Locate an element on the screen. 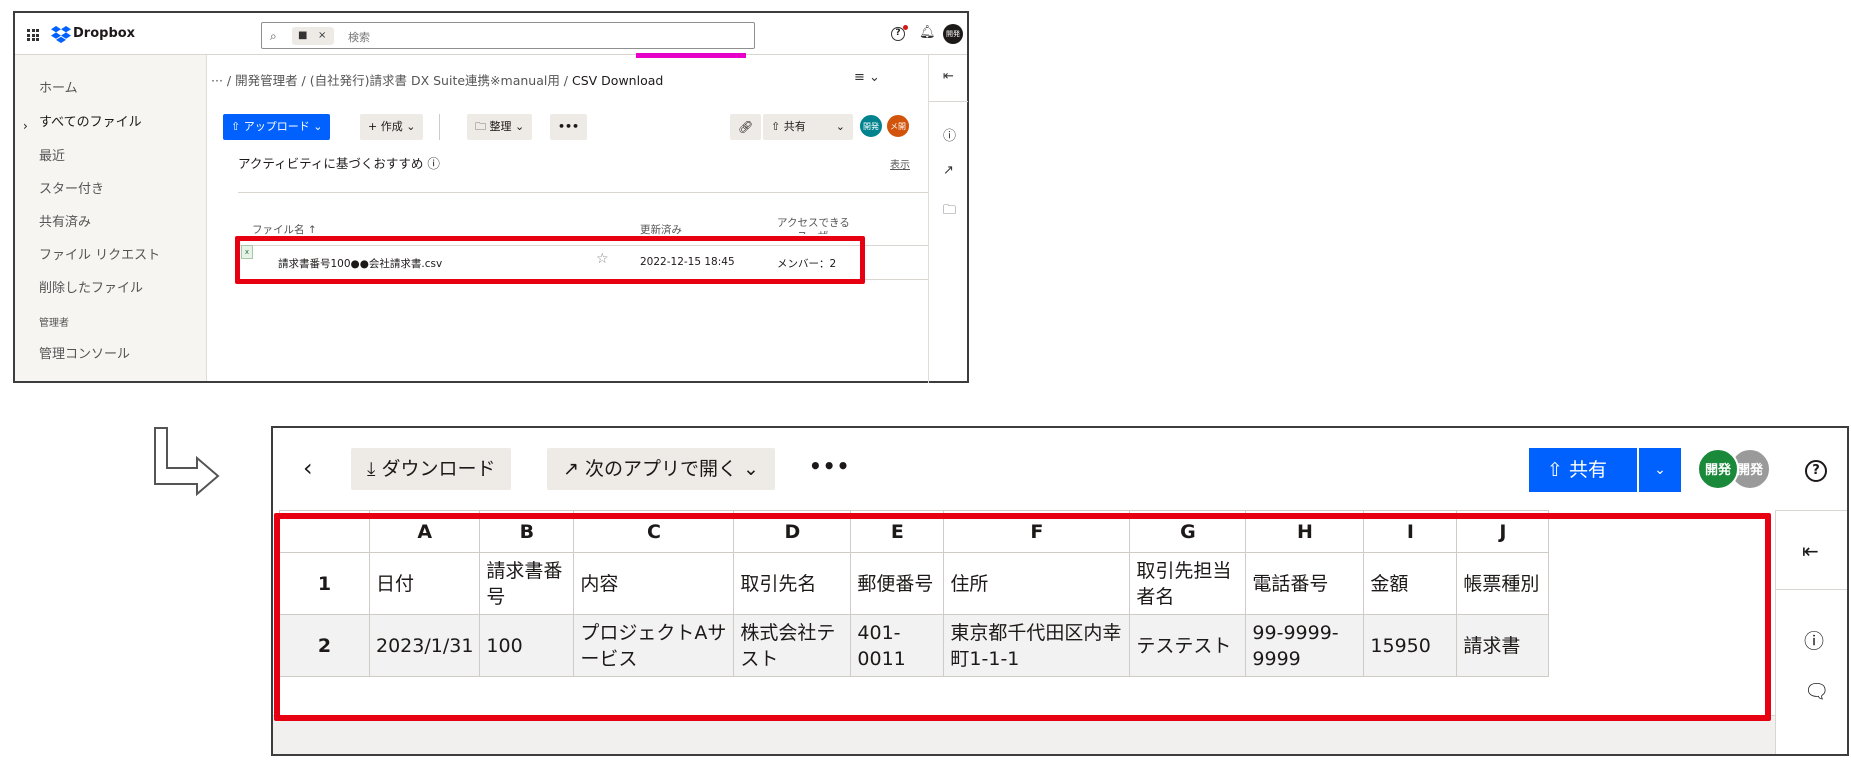  more-button: ••• is located at coordinates (569, 127).